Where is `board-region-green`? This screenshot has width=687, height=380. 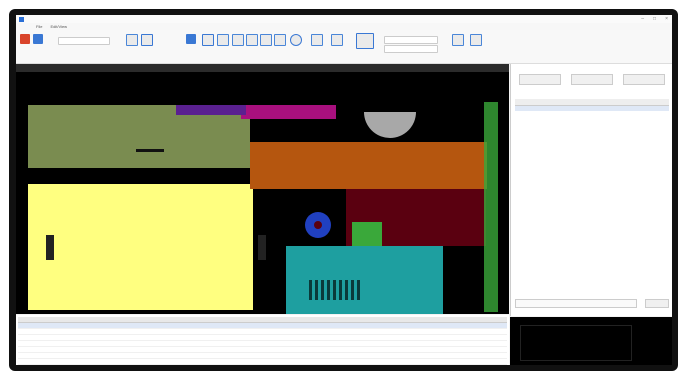 board-region-green is located at coordinates (367, 234).